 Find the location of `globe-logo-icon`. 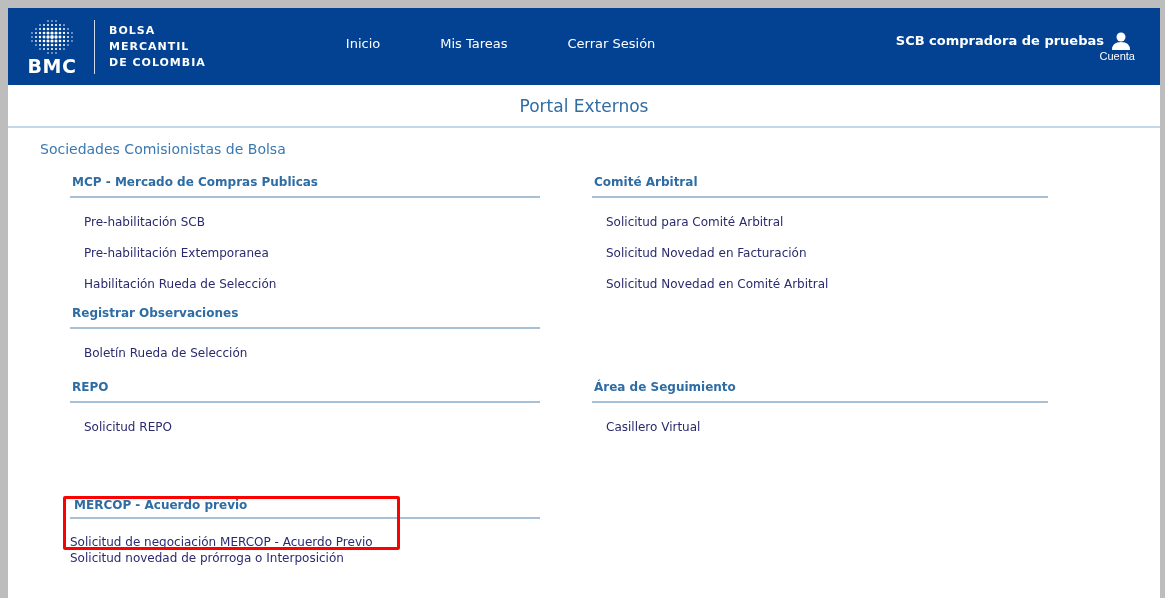

globe-logo-icon is located at coordinates (52, 36).